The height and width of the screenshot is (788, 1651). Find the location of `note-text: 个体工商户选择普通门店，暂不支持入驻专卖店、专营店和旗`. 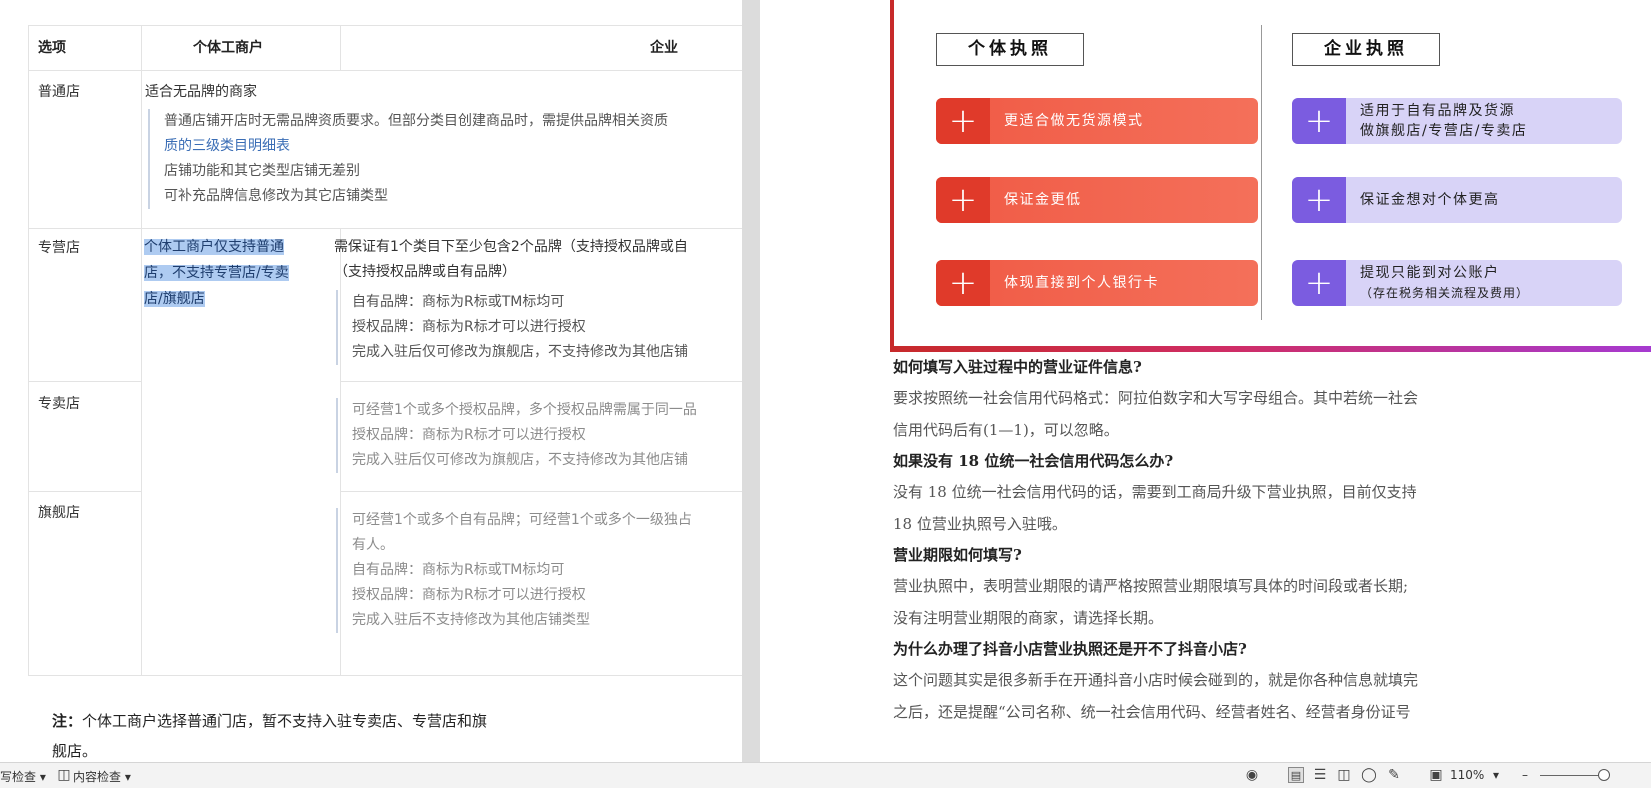

note-text: 个体工商户选择普通门店，暂不支持入驻专卖店、专营店和旗 is located at coordinates (285, 721).